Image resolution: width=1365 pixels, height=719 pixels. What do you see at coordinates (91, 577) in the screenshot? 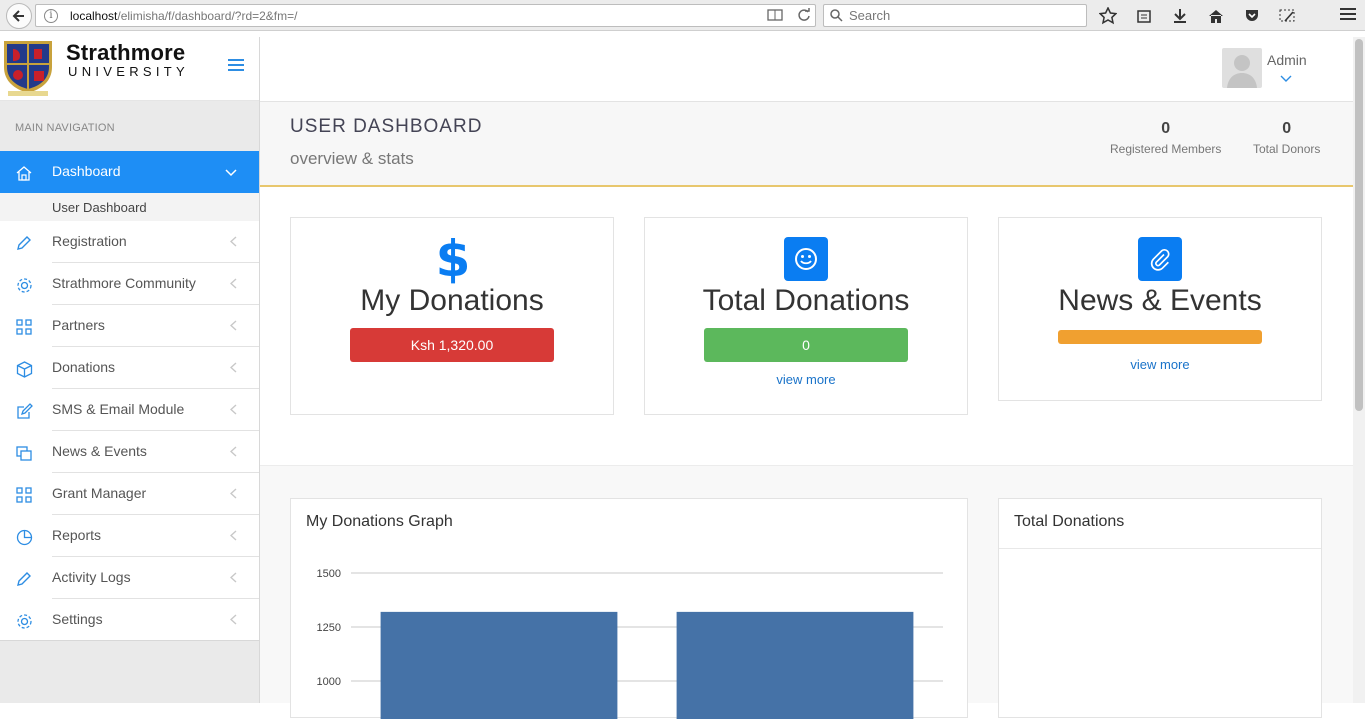
I see `sidebar-item-label: Activity Logs` at bounding box center [91, 577].